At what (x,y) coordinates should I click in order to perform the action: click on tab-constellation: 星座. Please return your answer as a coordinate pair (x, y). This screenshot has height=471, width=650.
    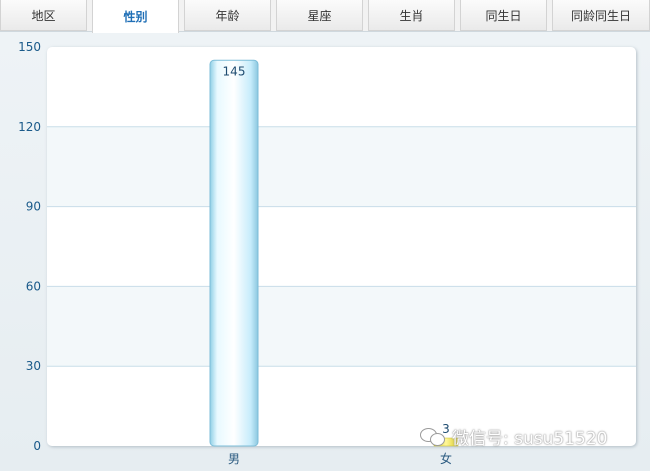
    Looking at the image, I should click on (319, 15).